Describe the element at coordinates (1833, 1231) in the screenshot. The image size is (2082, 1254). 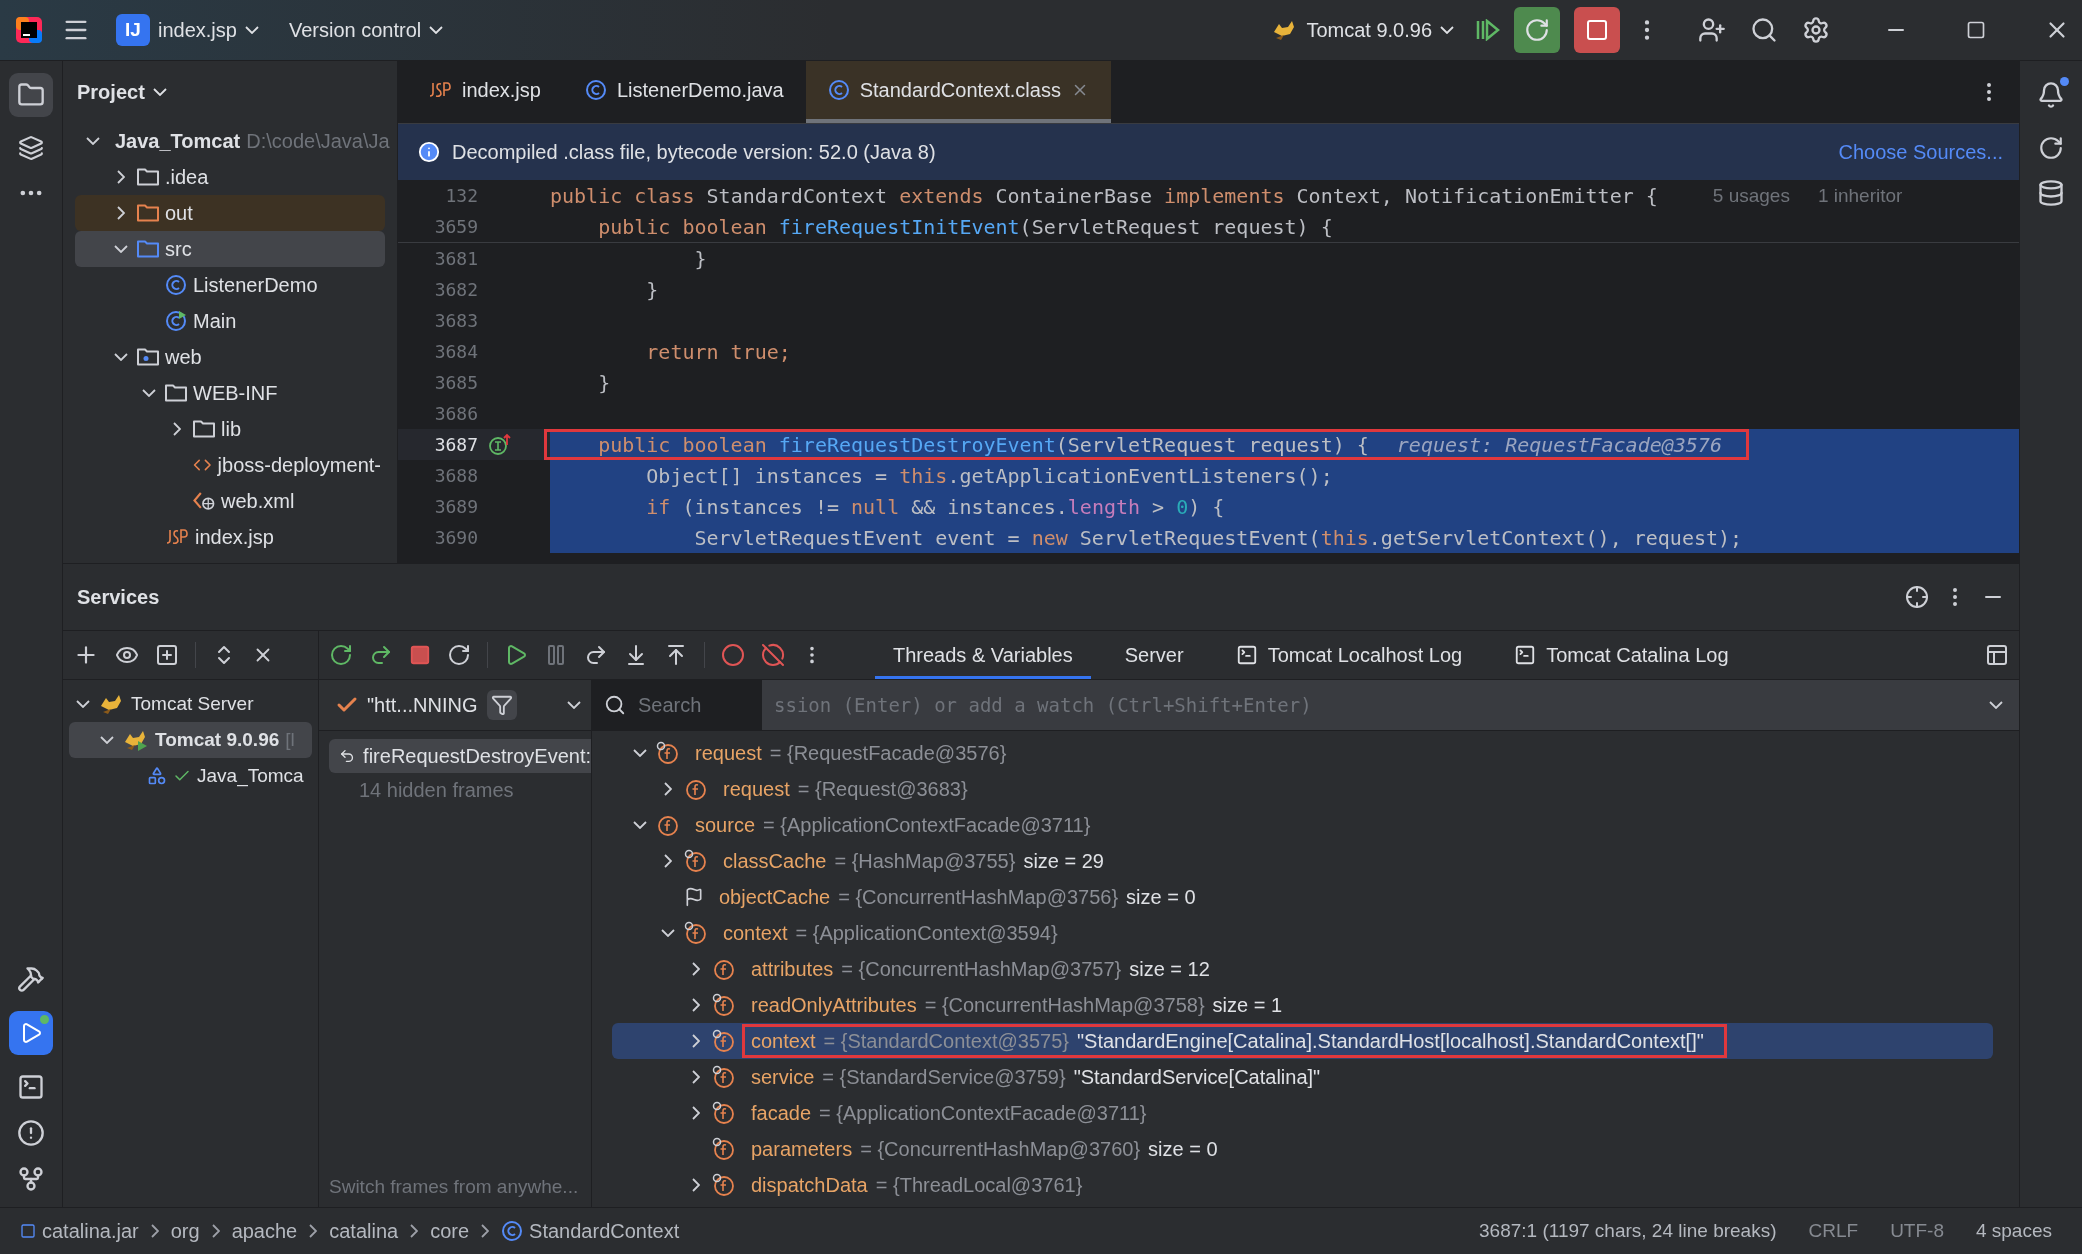
I see `line-ending: CRLF` at that location.